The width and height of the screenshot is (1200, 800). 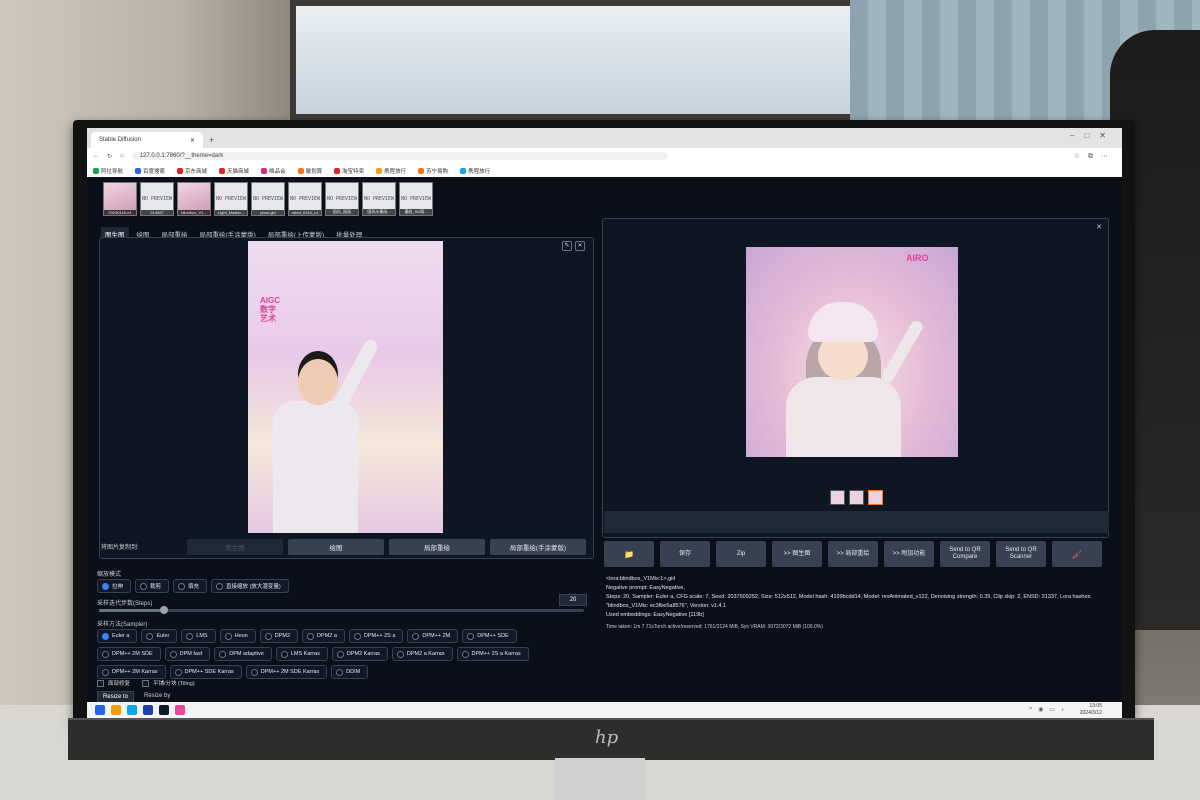 I want to click on sampler-option: Heun, so click(x=237, y=636).